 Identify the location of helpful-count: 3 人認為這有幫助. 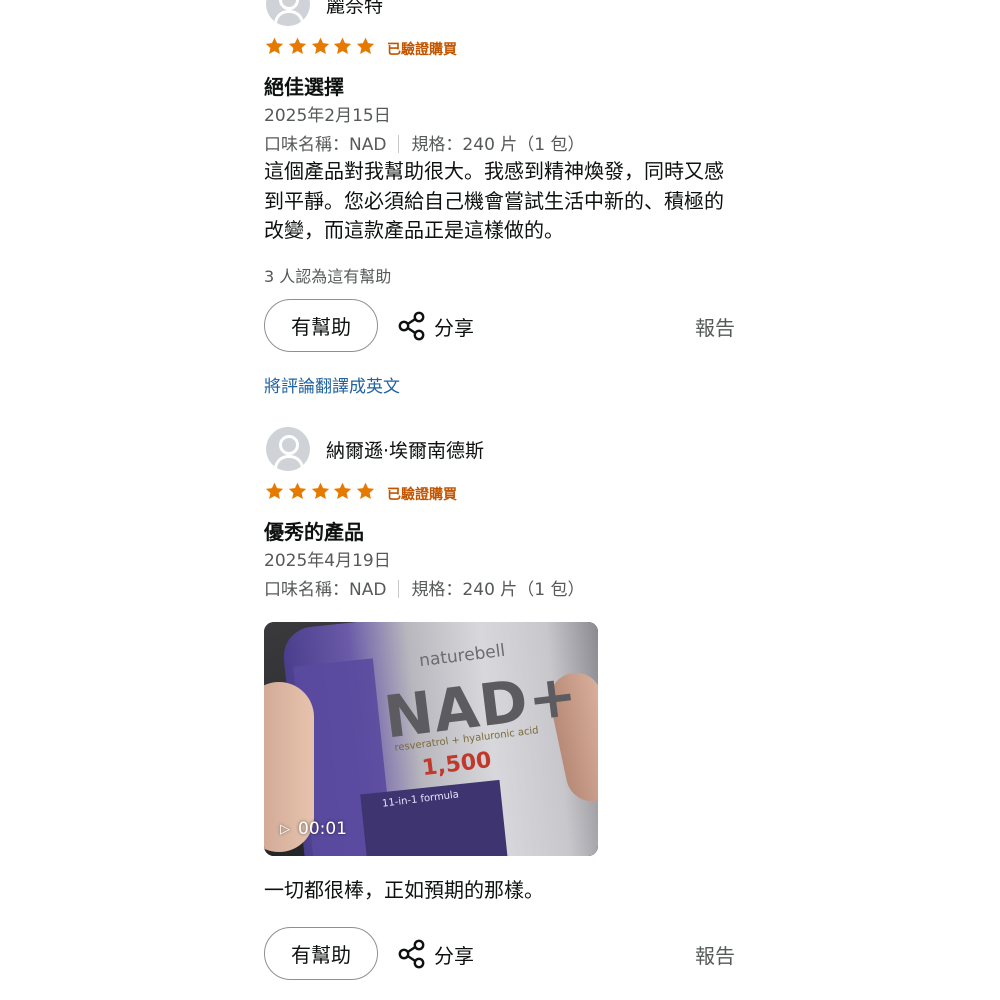
(328, 276).